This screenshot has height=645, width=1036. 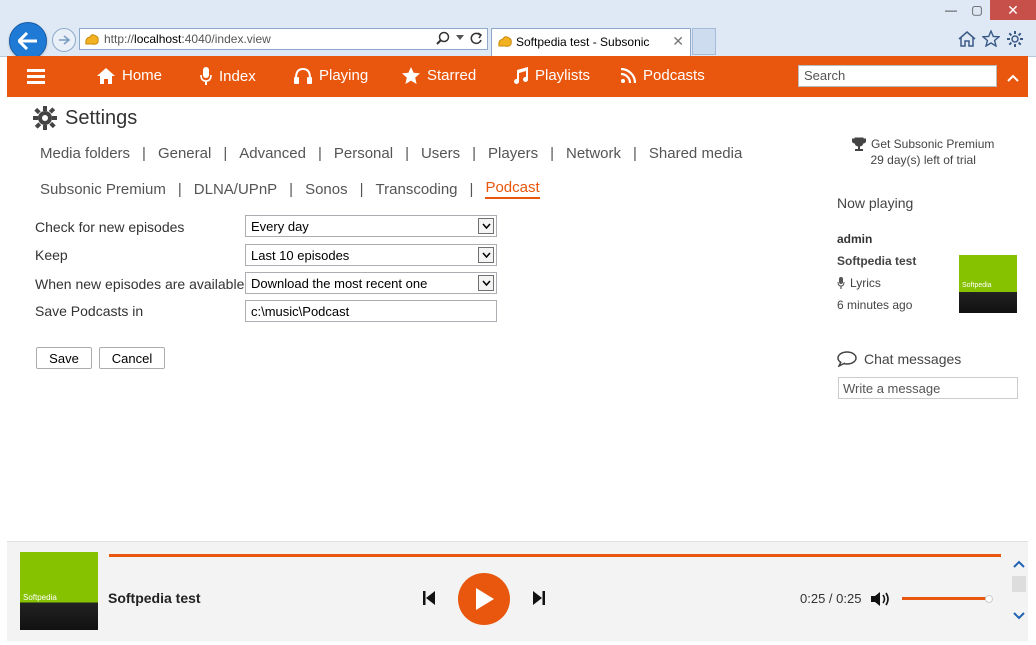 What do you see at coordinates (326, 189) in the screenshot?
I see `tab-sonos: Sonos` at bounding box center [326, 189].